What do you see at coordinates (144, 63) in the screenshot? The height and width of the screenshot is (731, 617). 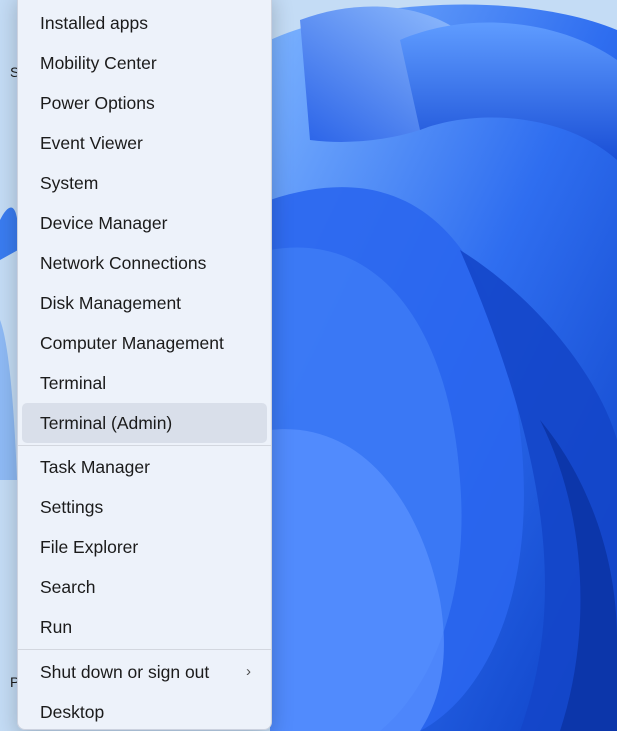 I see `menu-item-mobility-center: Mobility Center` at bounding box center [144, 63].